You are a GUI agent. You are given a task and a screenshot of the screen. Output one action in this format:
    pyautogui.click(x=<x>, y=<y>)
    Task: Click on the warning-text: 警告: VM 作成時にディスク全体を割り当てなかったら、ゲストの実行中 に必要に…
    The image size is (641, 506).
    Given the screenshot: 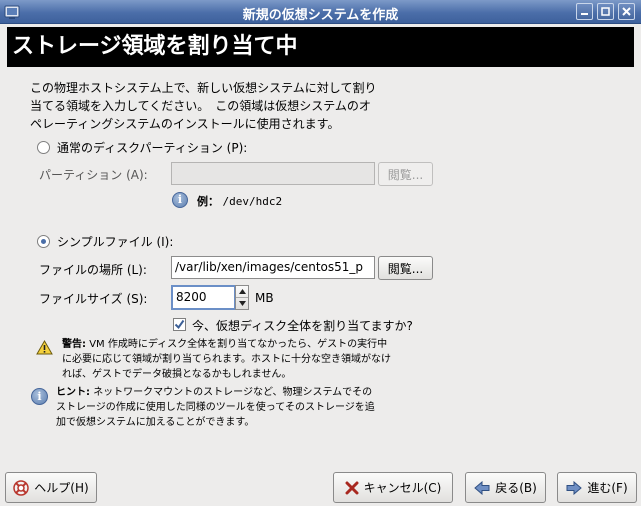 What is the action you would take?
    pyautogui.click(x=226, y=359)
    